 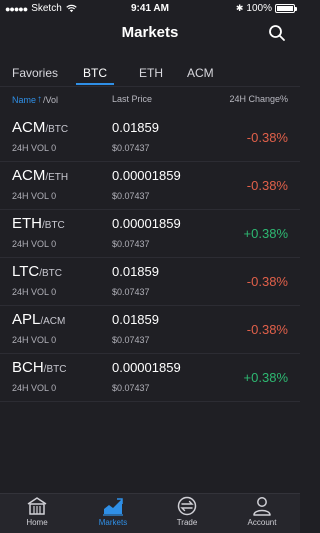 I want to click on tabbar-item-trade: Trade, so click(x=187, y=511).